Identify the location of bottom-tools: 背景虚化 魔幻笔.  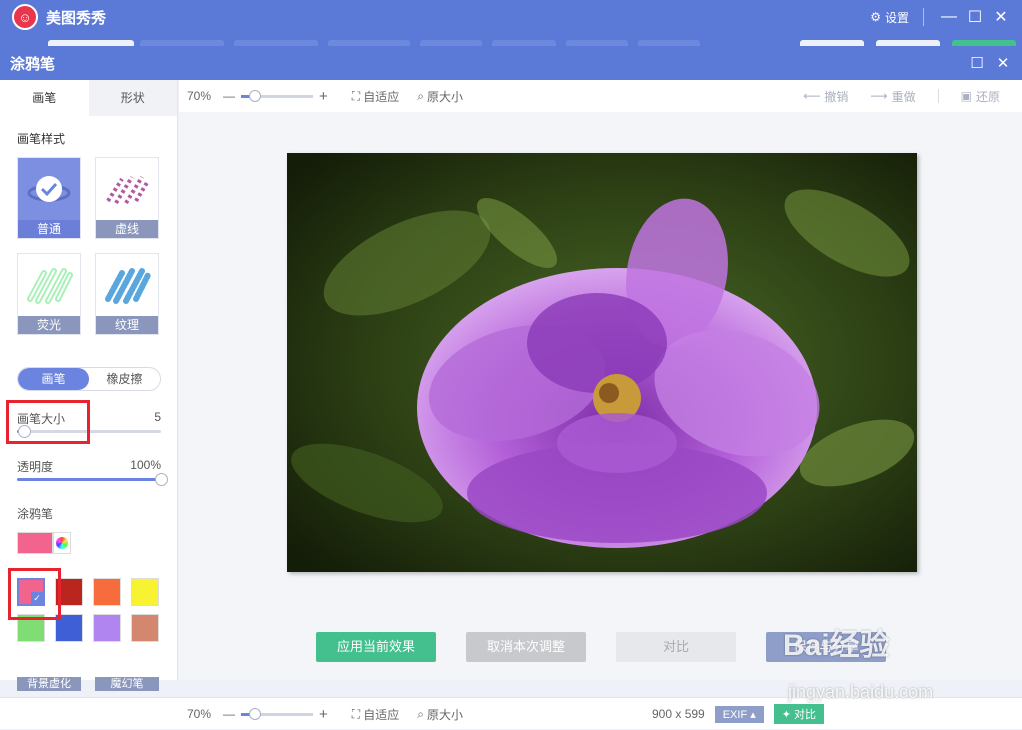
(88, 684).